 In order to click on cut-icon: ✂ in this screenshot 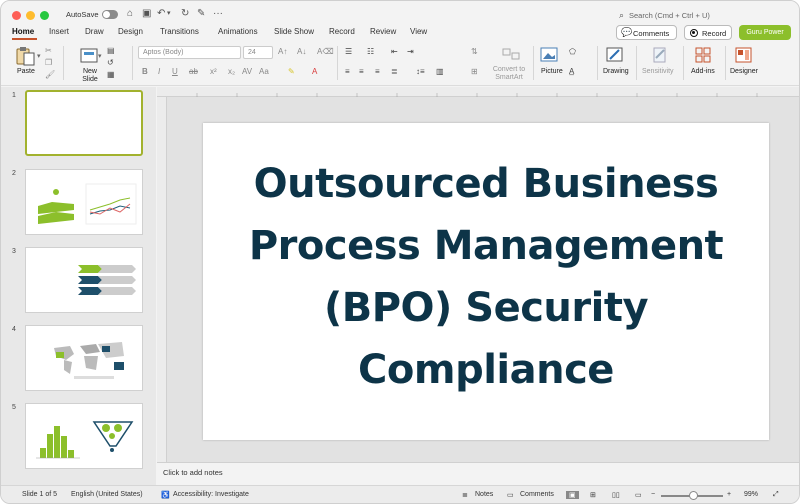, I will do `click(48, 50)`.